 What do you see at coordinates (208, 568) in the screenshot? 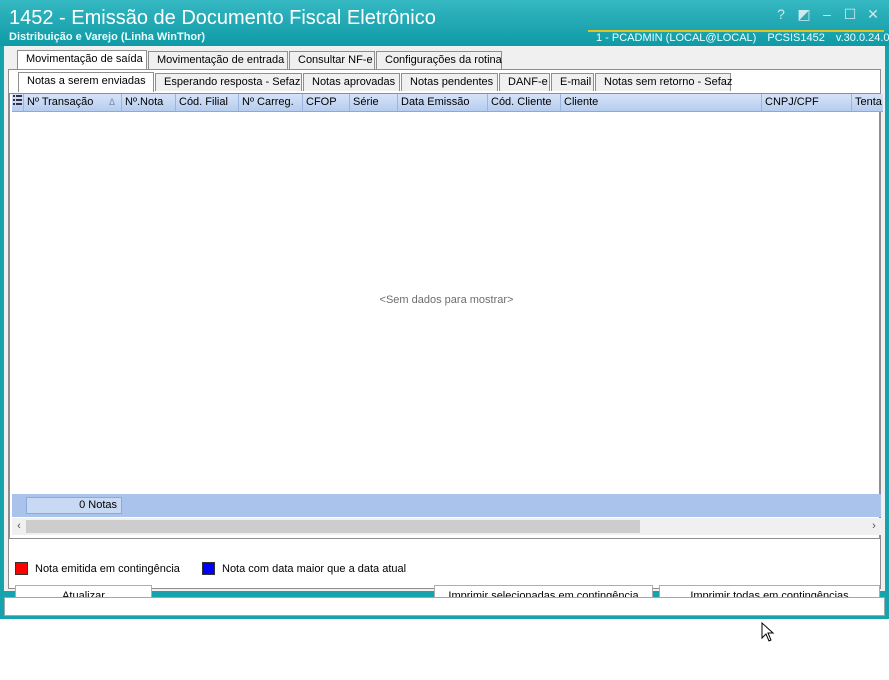
I see `blue-swatch` at bounding box center [208, 568].